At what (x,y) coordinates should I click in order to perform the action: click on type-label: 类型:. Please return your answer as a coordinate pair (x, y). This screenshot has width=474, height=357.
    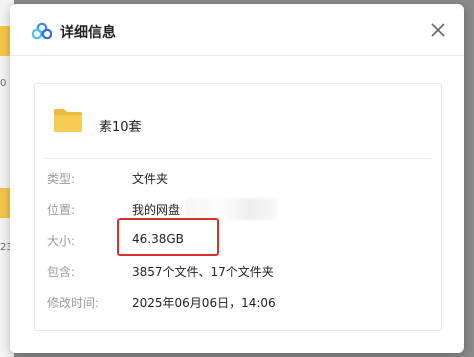
    Looking at the image, I should click on (61, 179).